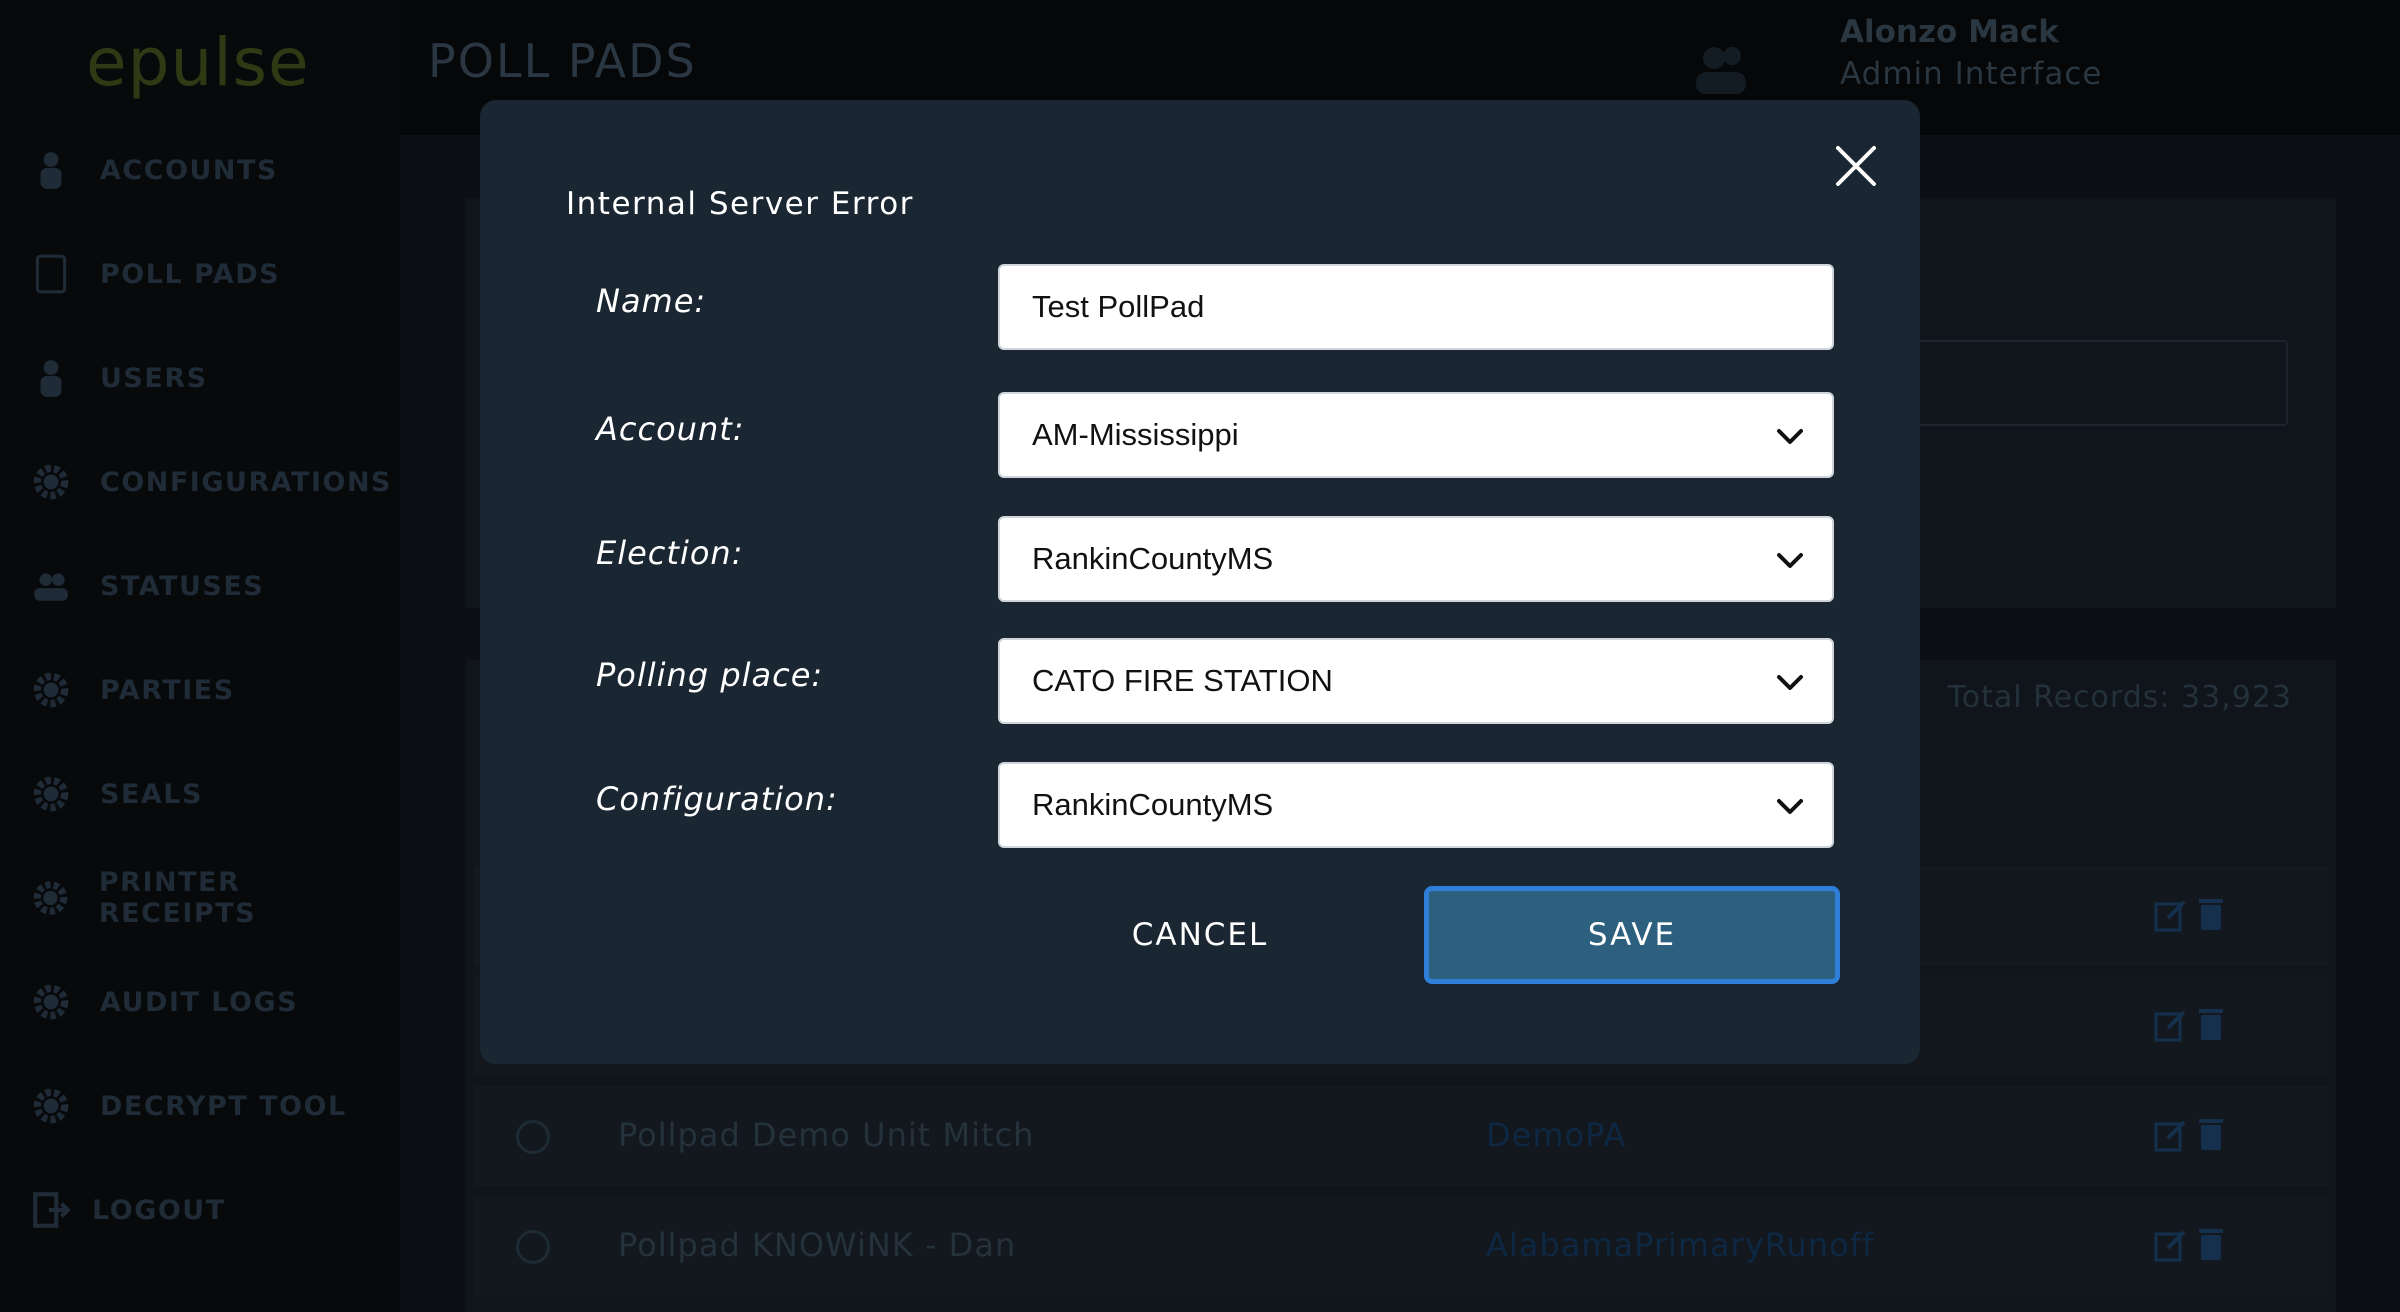 Image resolution: width=2400 pixels, height=1312 pixels. I want to click on row-name: Pollpad Demo Unit Mitch, so click(826, 1135).